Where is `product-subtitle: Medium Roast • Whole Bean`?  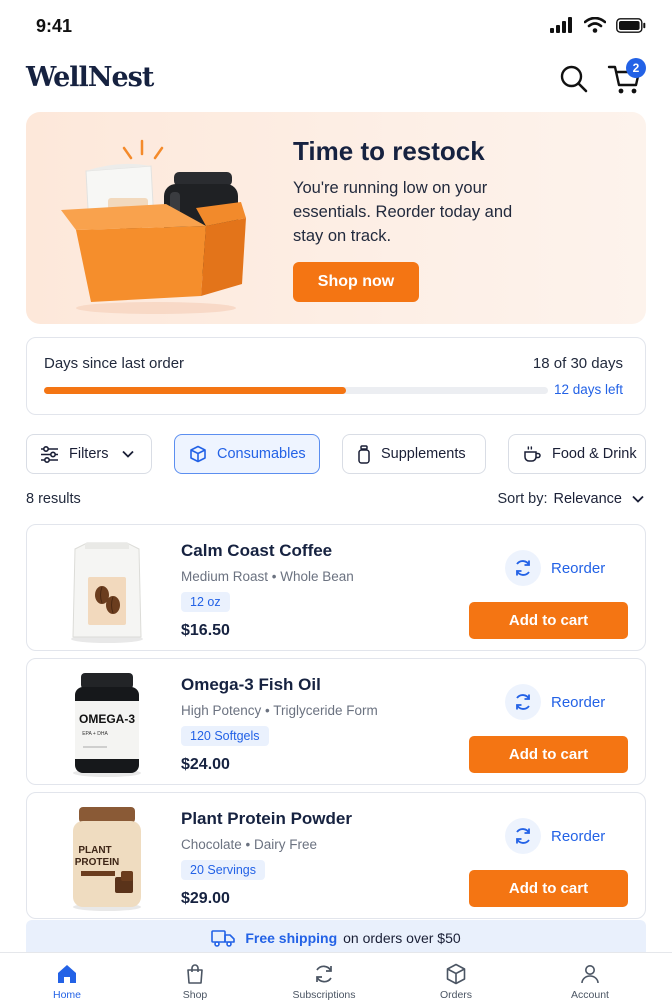 product-subtitle: Medium Roast • Whole Bean is located at coordinates (267, 576).